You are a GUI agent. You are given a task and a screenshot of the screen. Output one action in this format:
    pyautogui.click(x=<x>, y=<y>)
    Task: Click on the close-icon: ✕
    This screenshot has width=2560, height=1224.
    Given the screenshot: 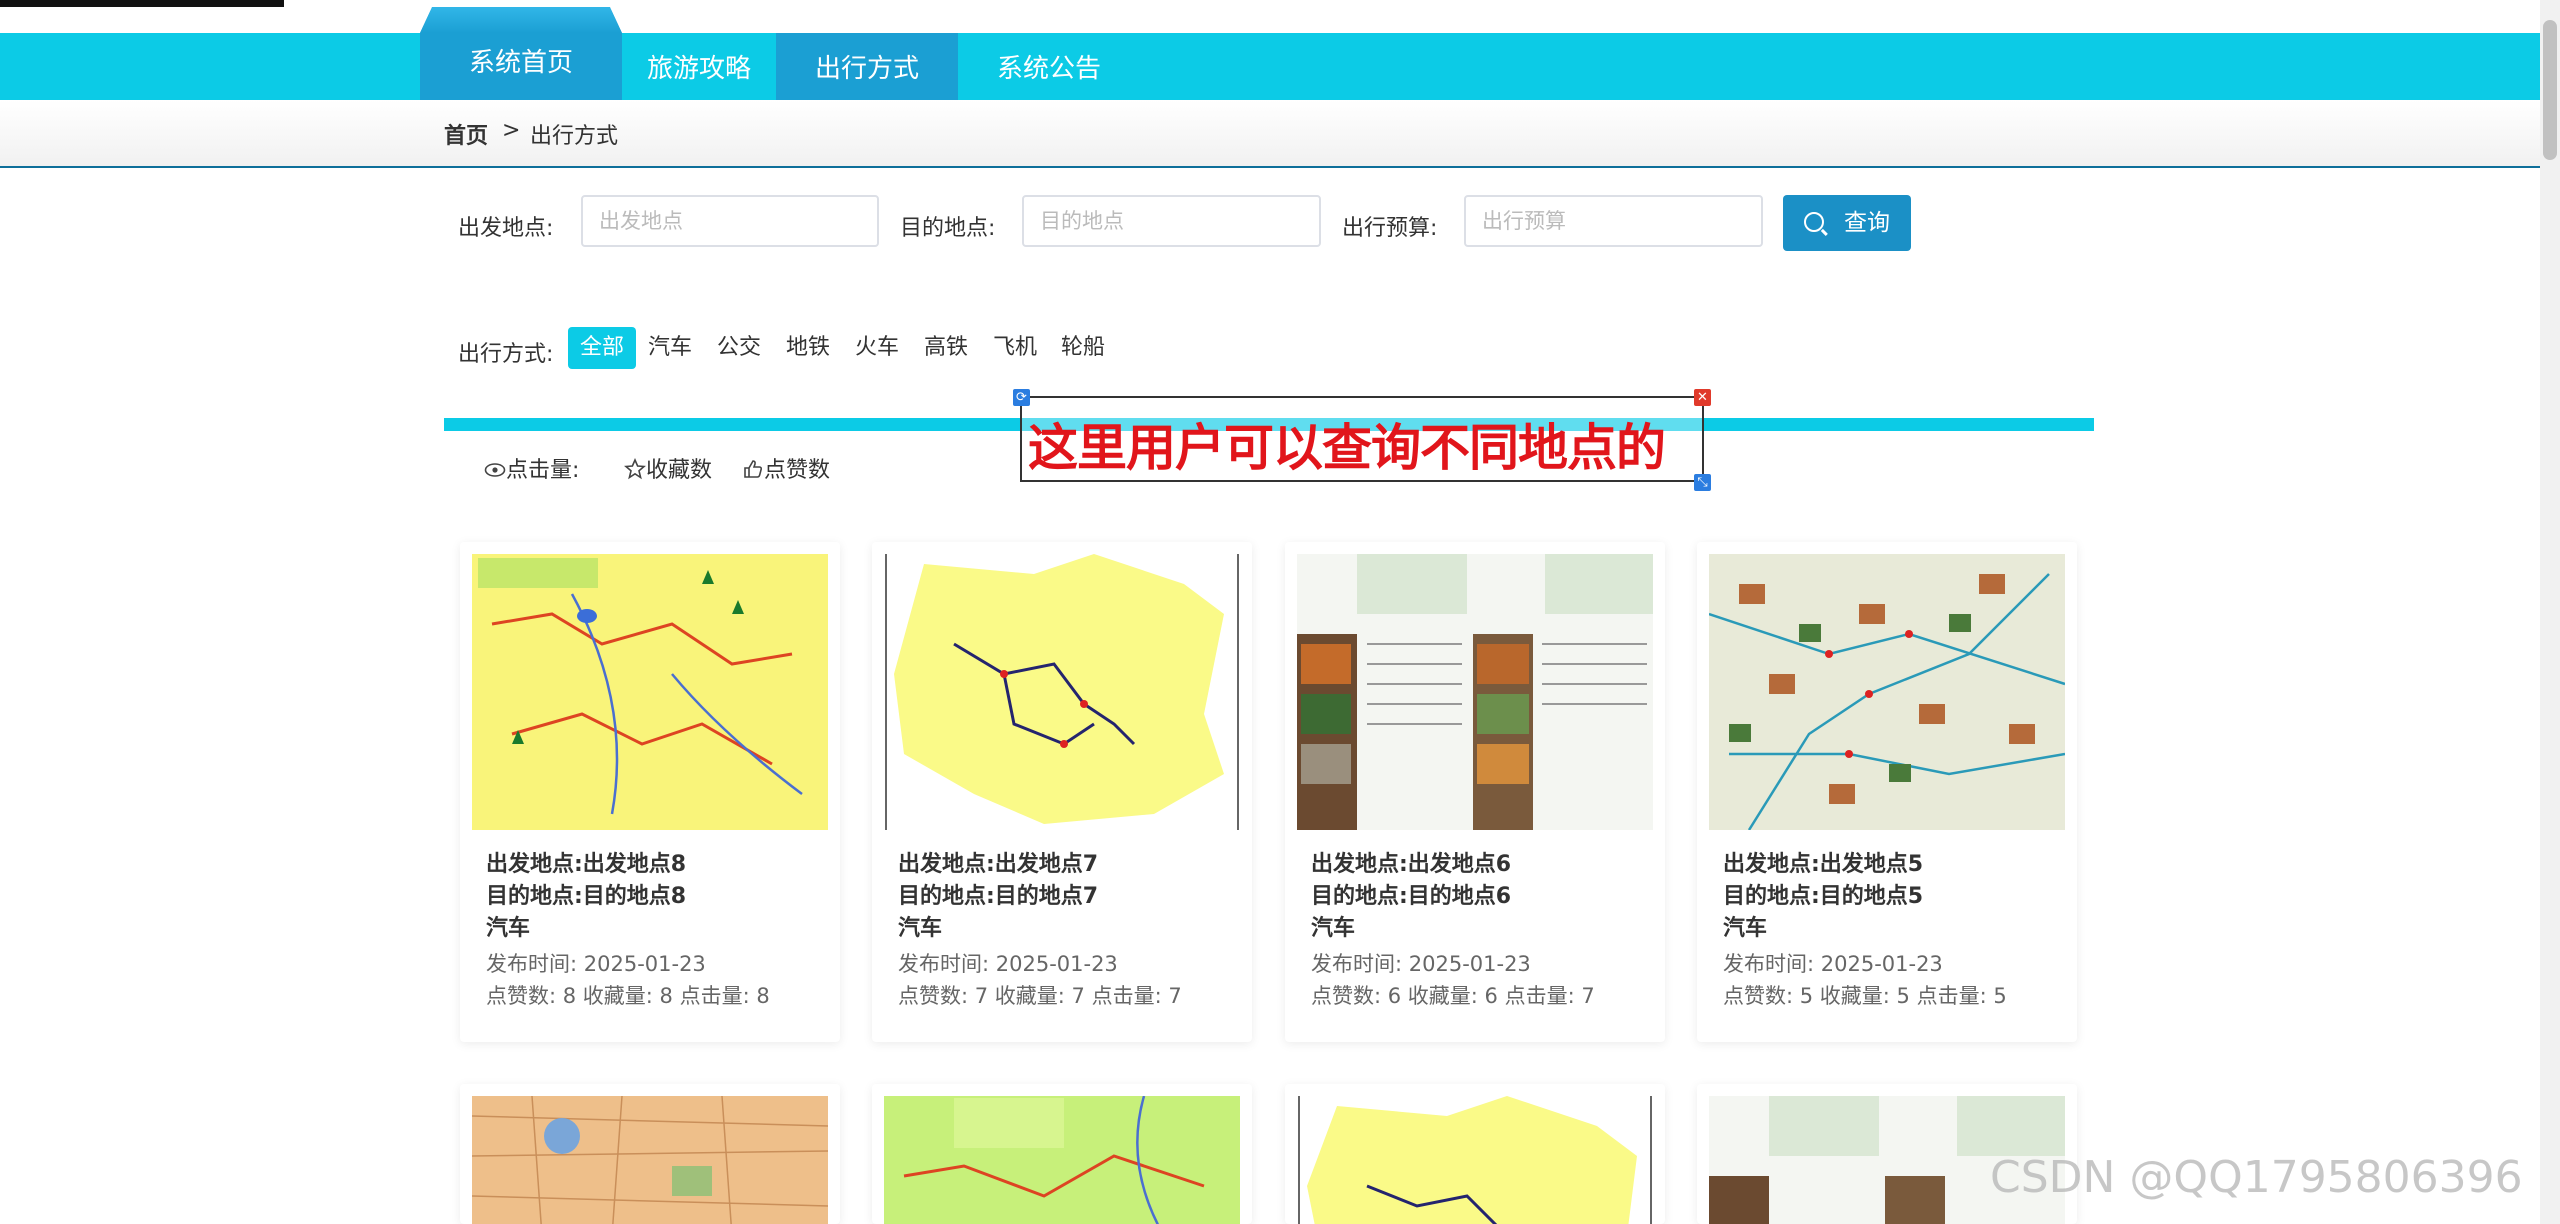 What is the action you would take?
    pyautogui.click(x=1702, y=397)
    